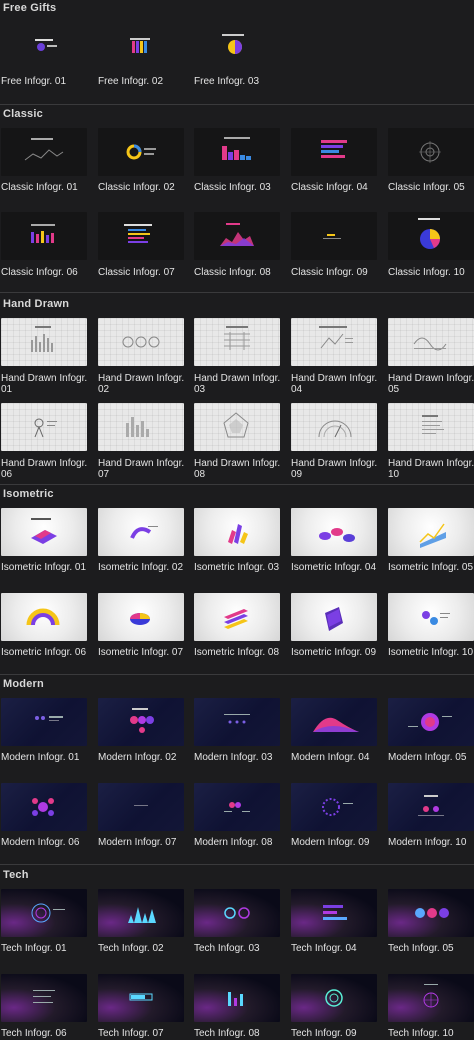  Describe the element at coordinates (339, 384) in the screenshot. I see `thumbnail-label: Hand Drawn Infogr. 04` at that location.